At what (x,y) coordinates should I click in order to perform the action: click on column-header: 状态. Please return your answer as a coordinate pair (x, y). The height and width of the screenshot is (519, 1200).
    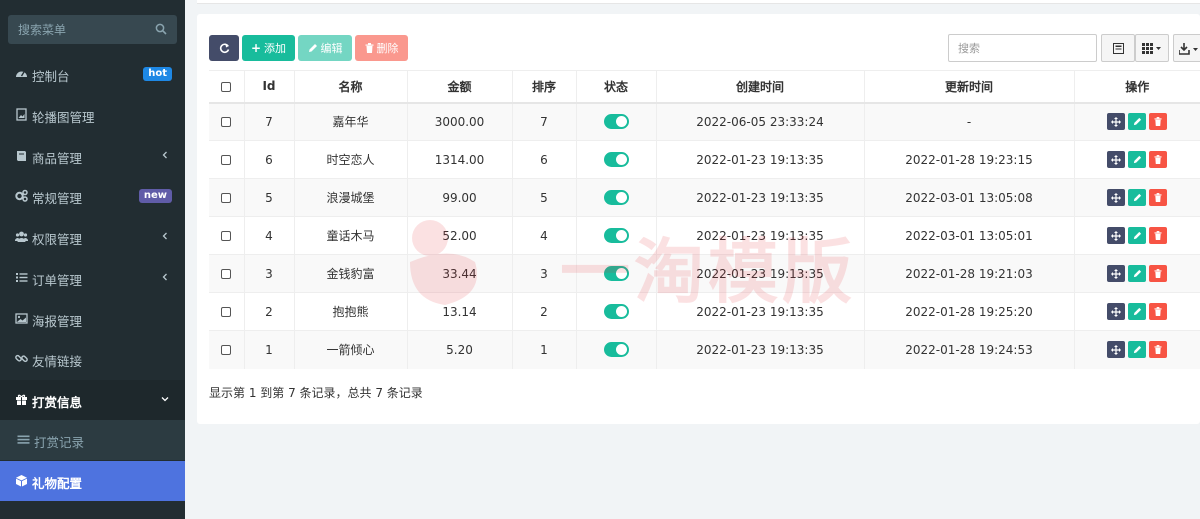
    Looking at the image, I should click on (615, 87).